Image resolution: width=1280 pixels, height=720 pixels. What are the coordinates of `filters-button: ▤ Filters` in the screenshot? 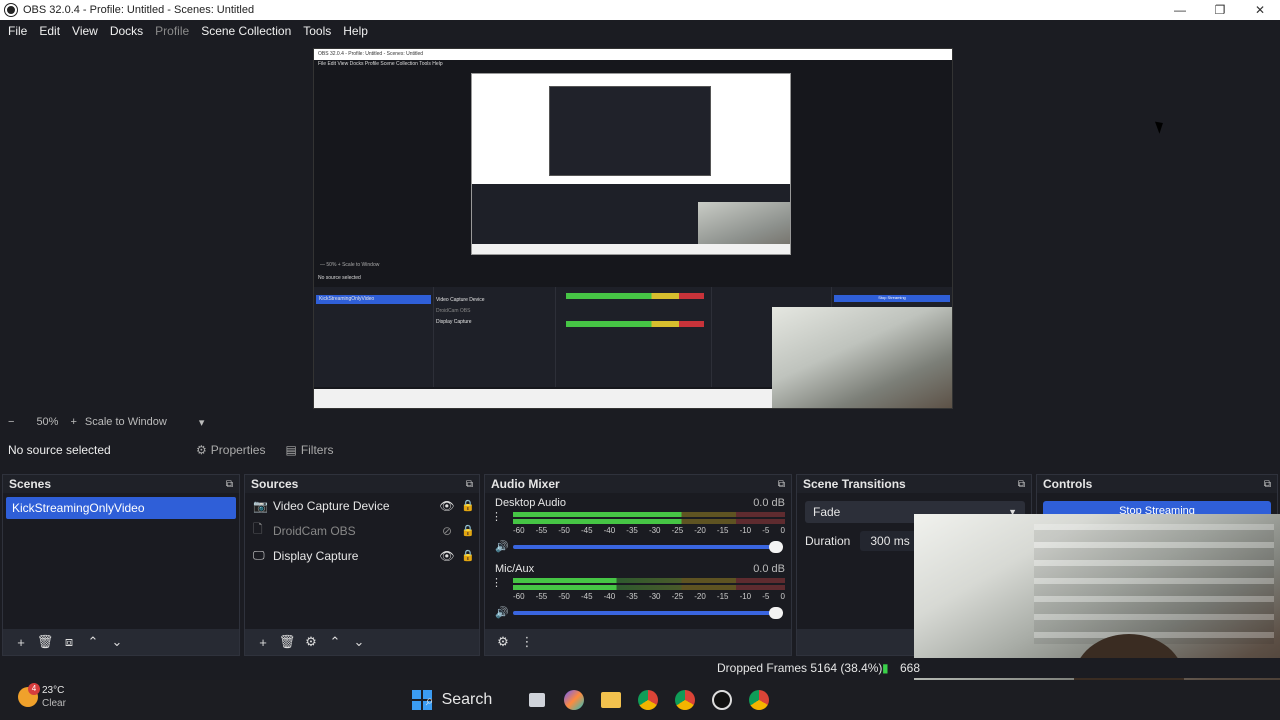 It's located at (309, 450).